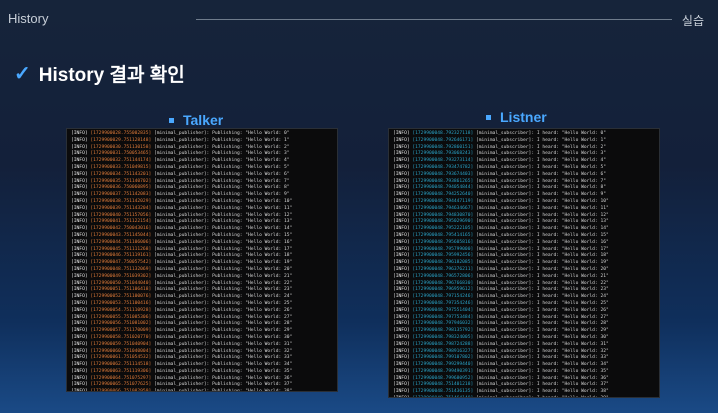  Describe the element at coordinates (434, 19) in the screenshot. I see `header-divider` at that location.